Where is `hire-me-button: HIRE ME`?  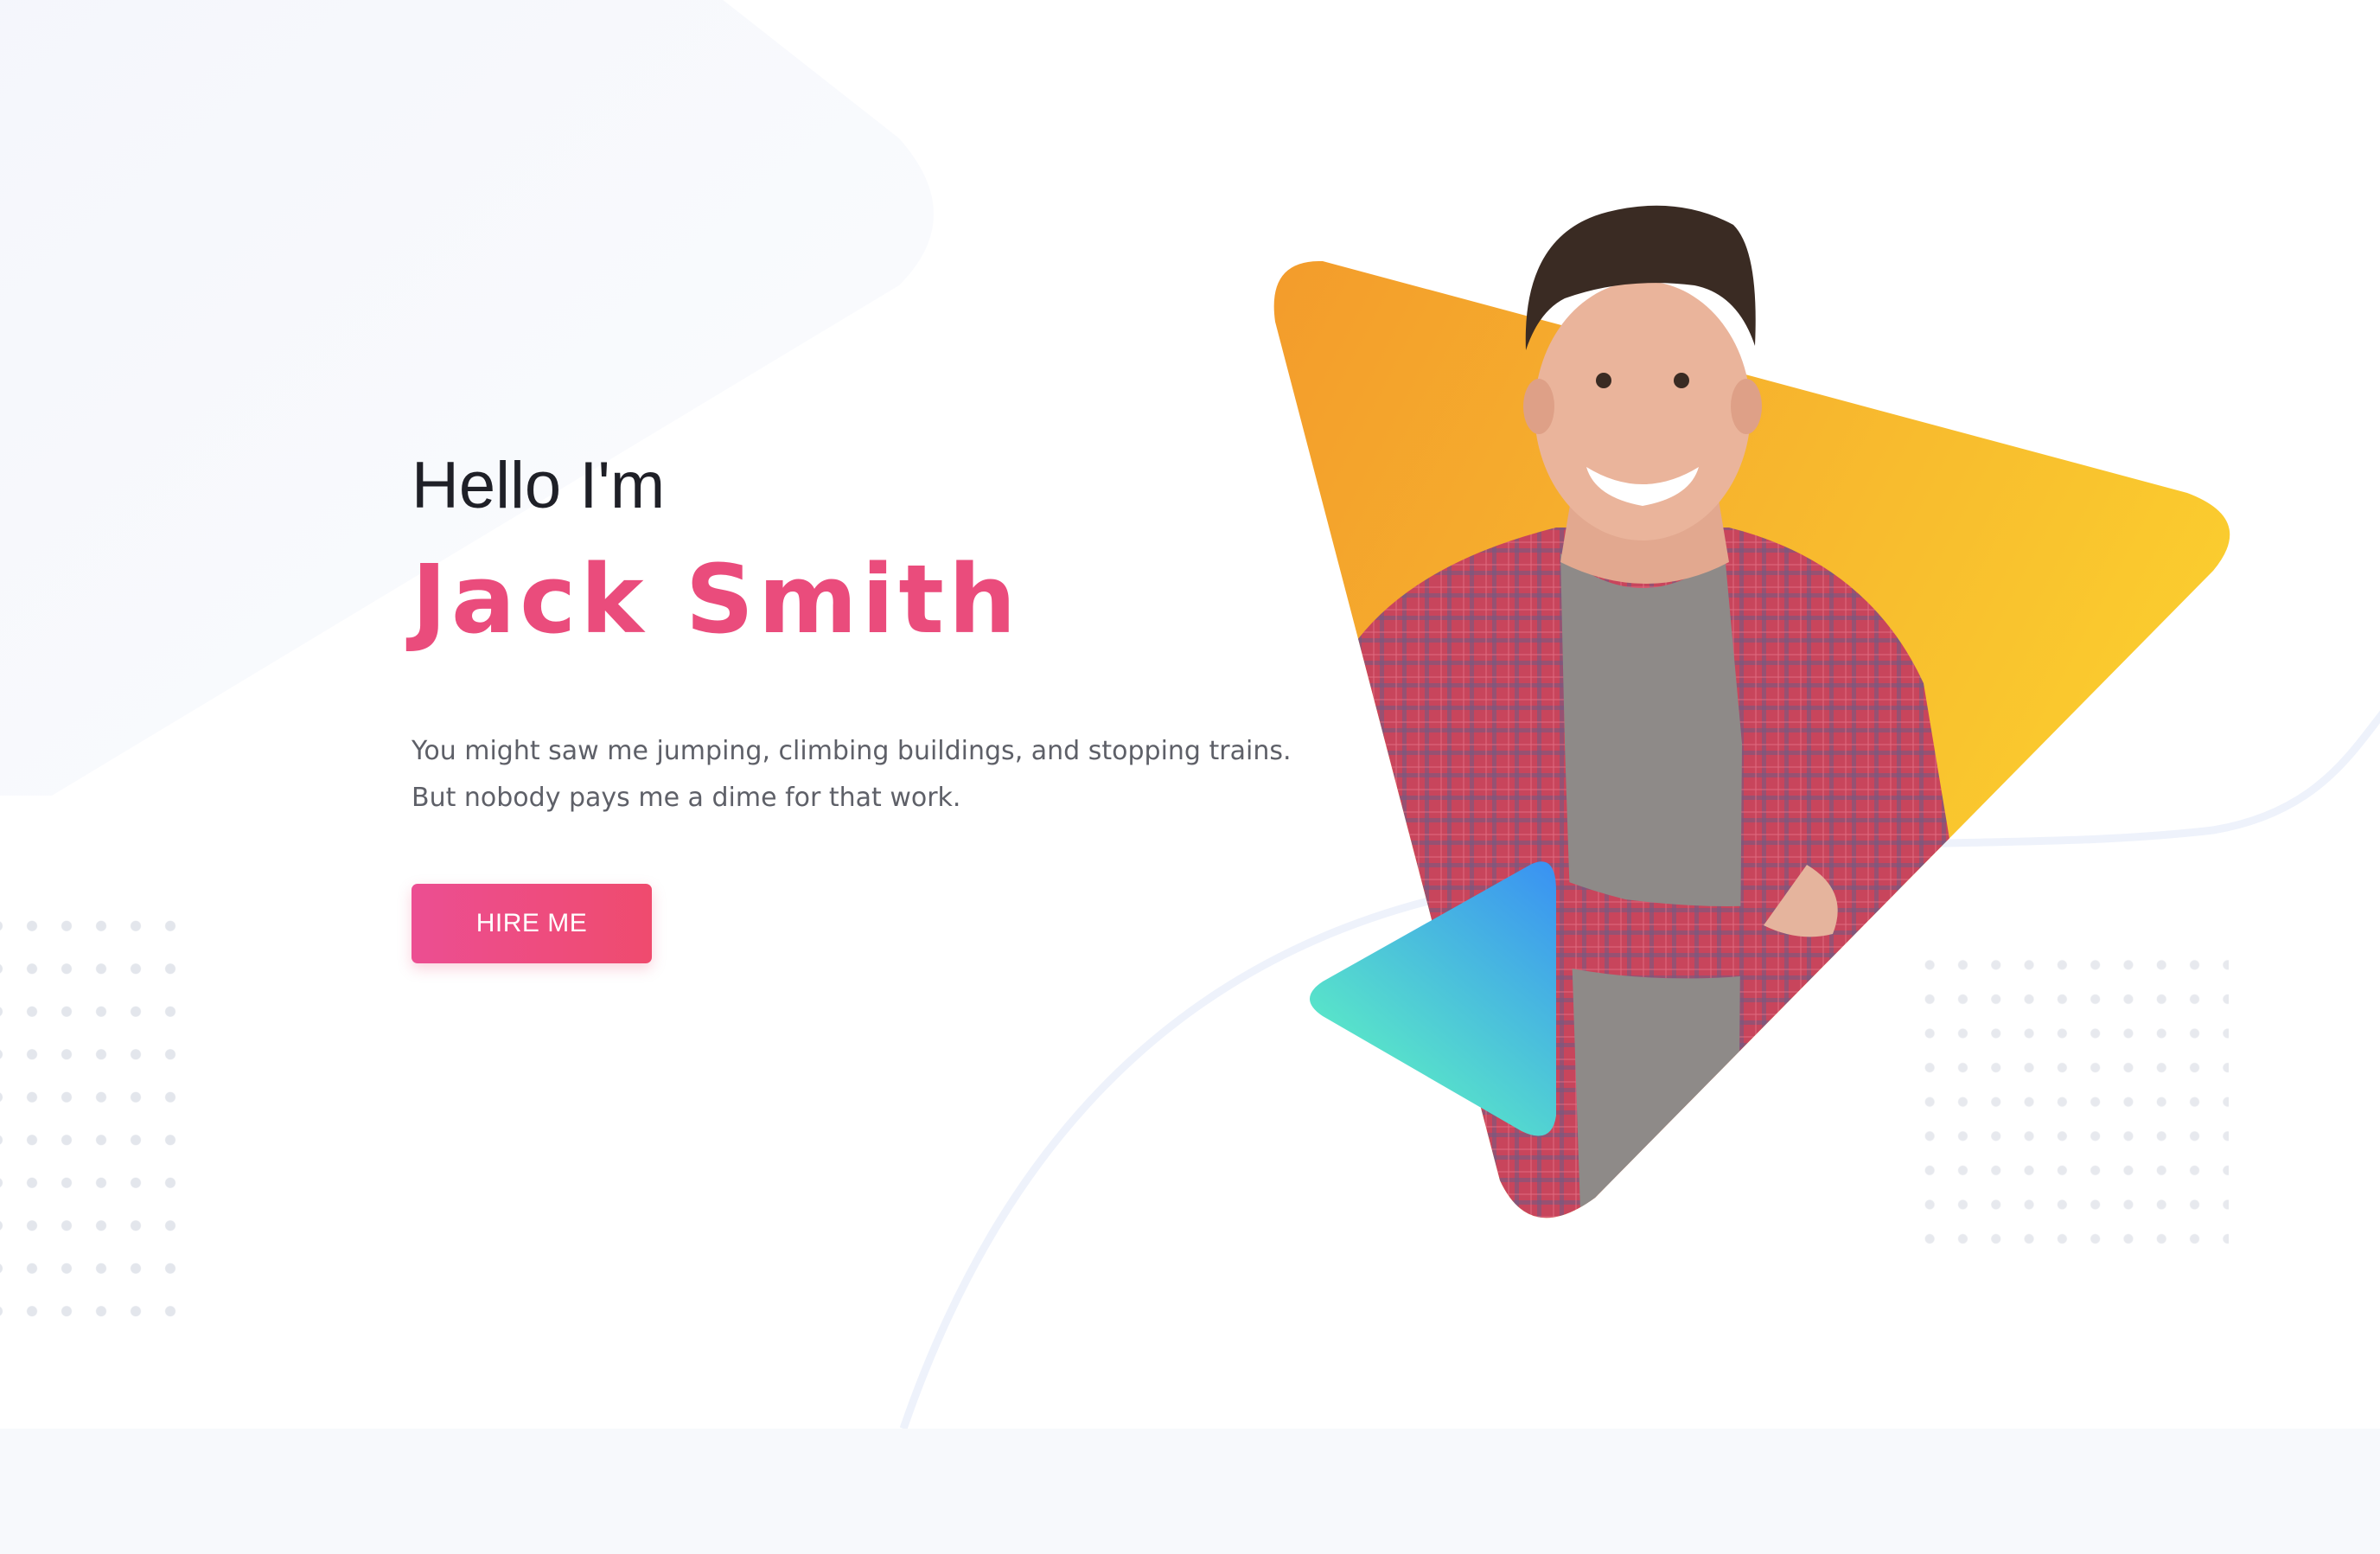
hire-me-button: HIRE ME is located at coordinates (532, 923).